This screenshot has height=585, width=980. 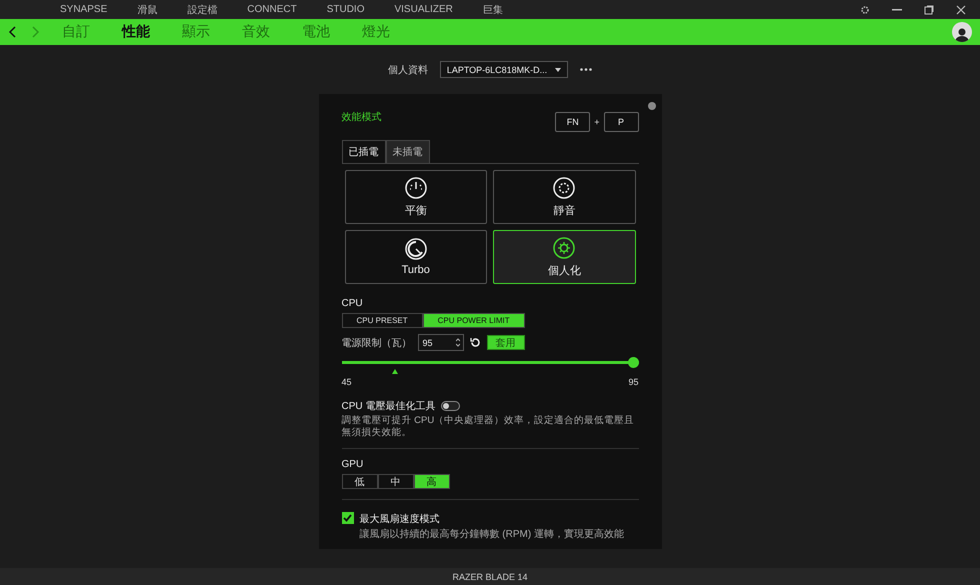 I want to click on reset-icon, so click(x=475, y=342).